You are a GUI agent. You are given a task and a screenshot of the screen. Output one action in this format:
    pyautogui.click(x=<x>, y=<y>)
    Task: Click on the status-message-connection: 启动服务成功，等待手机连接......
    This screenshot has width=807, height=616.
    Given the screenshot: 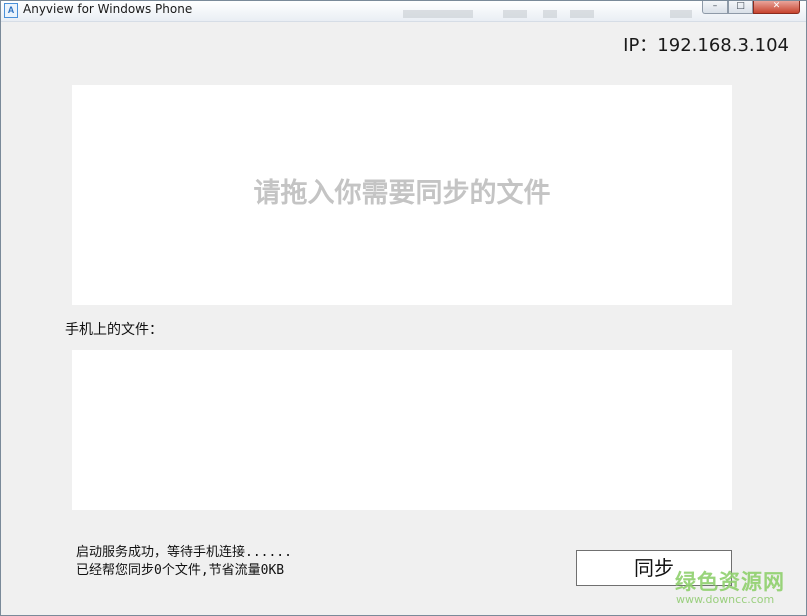 What is the action you would take?
    pyautogui.click(x=184, y=552)
    